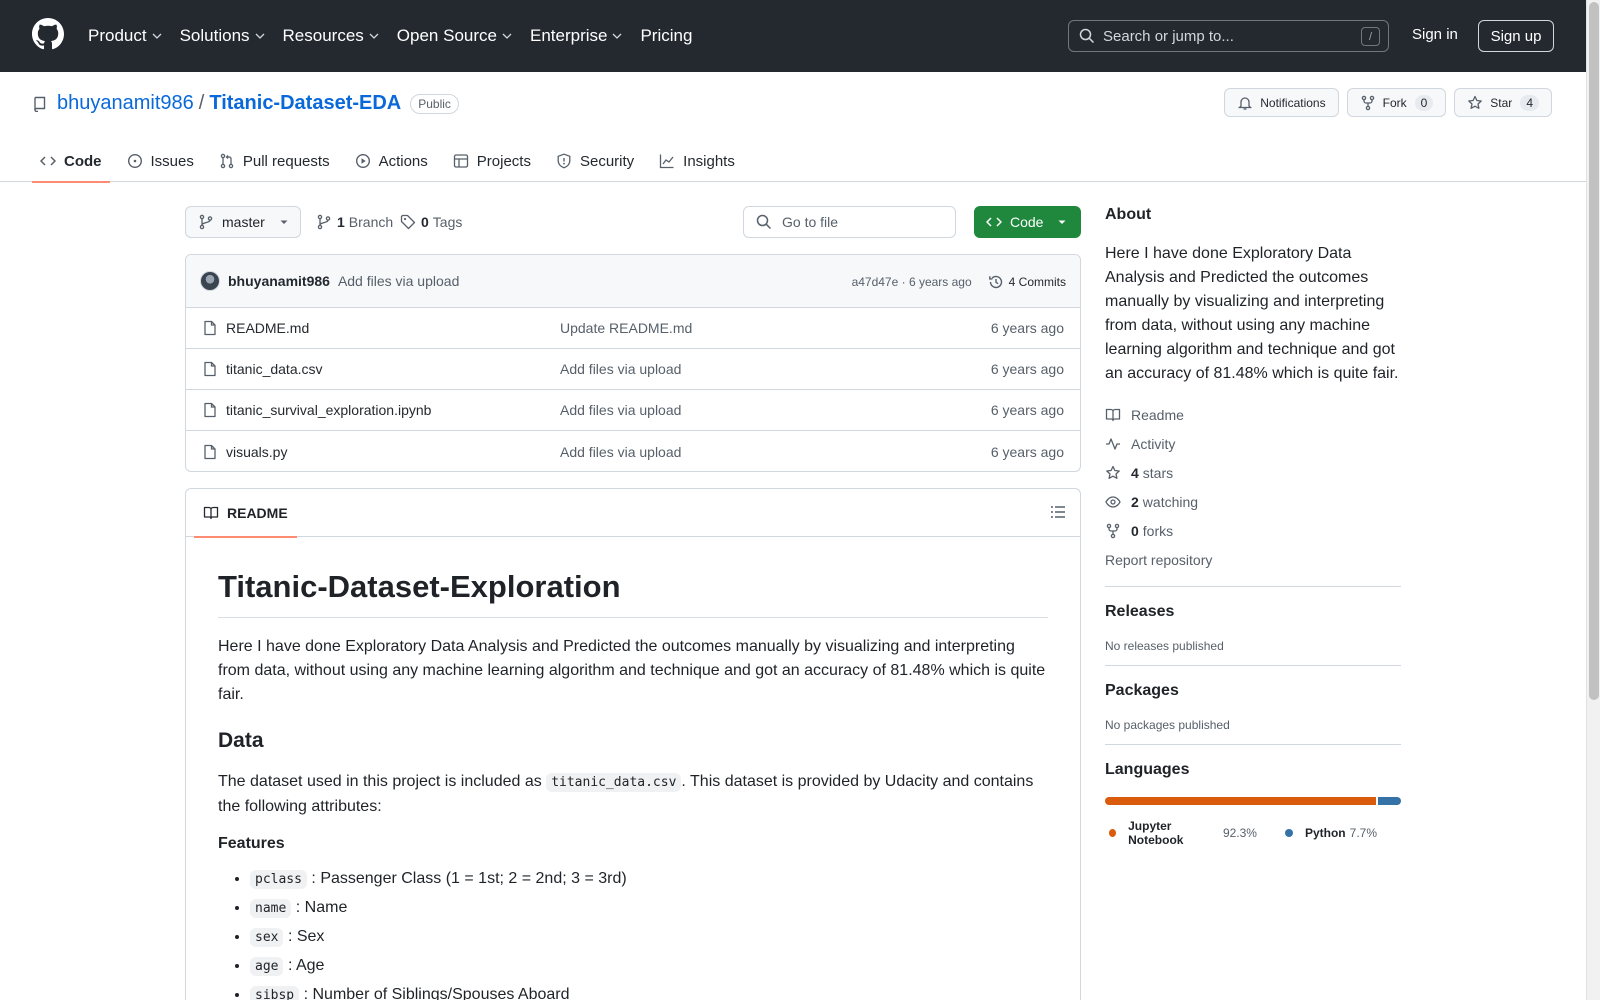 This screenshot has width=1600, height=1000. Describe the element at coordinates (1529, 102) in the screenshot. I see `star-count: 4` at that location.